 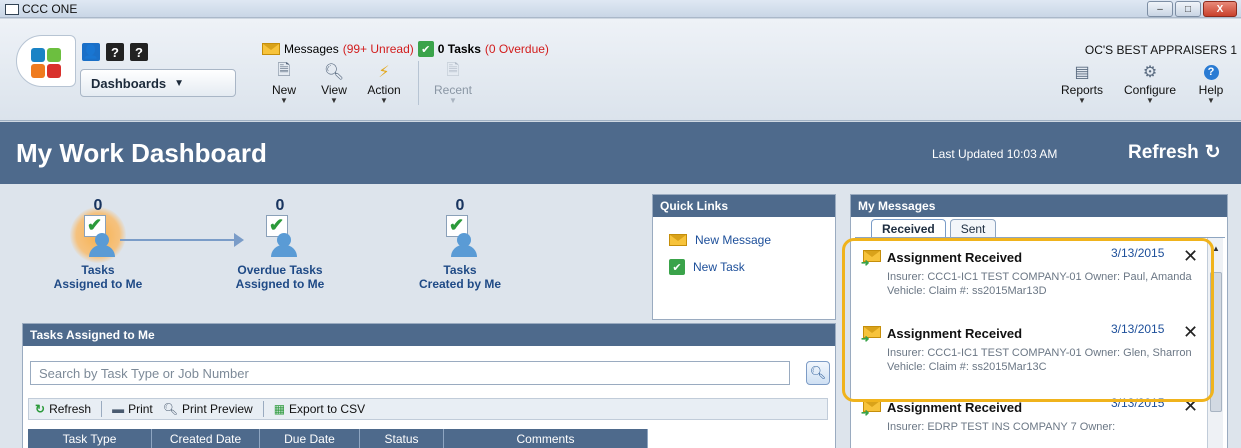 I want to click on new-message-link: New Message, so click(x=752, y=240).